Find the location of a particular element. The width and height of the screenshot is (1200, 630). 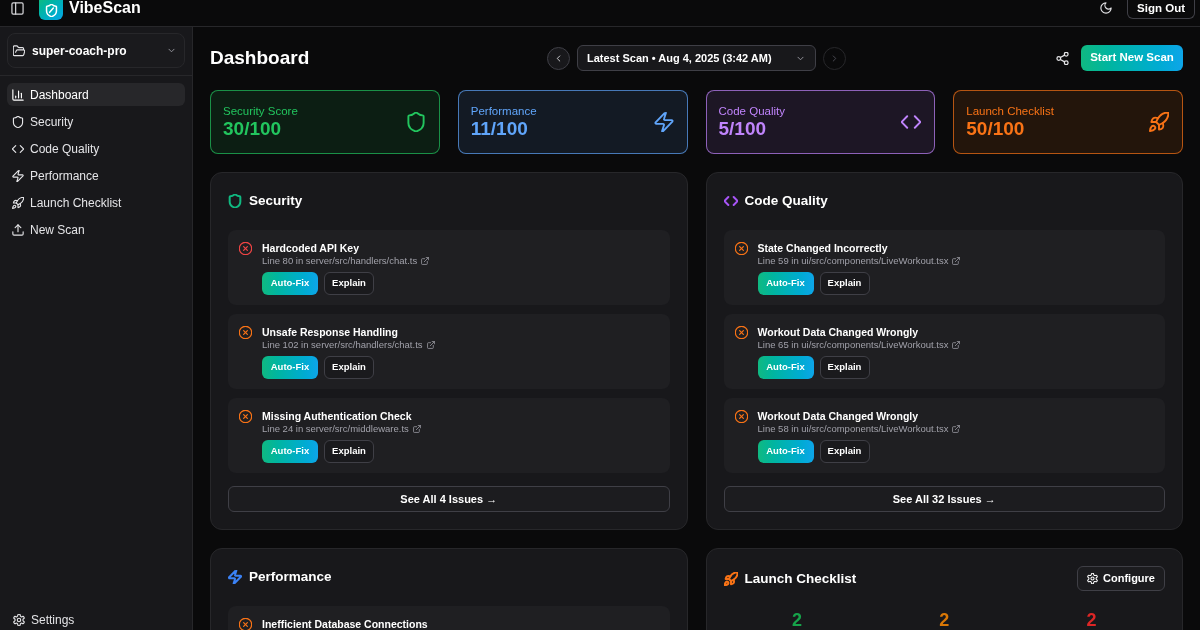

issue-title: Hardcoded API Key is located at coordinates (311, 248).